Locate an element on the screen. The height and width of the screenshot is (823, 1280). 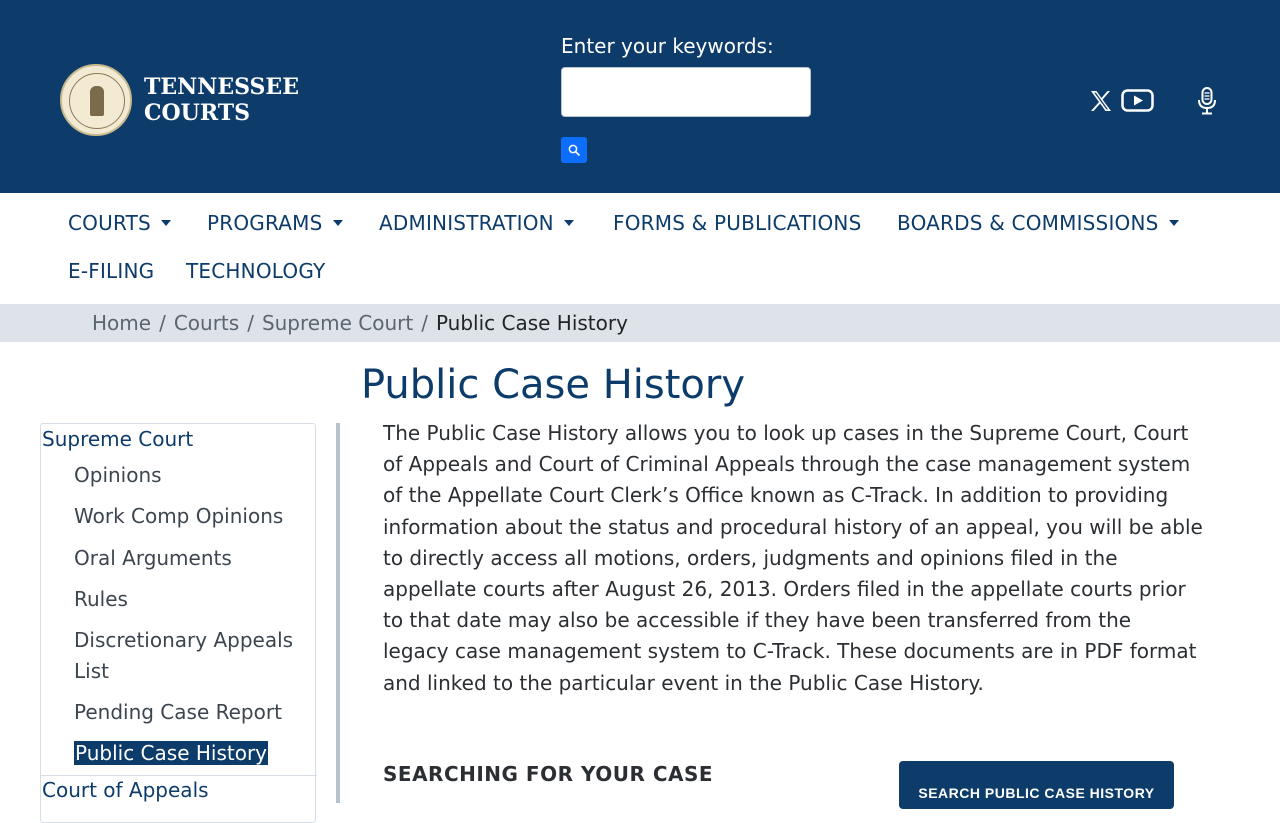
page-title: Public Case History is located at coordinates (553, 385).